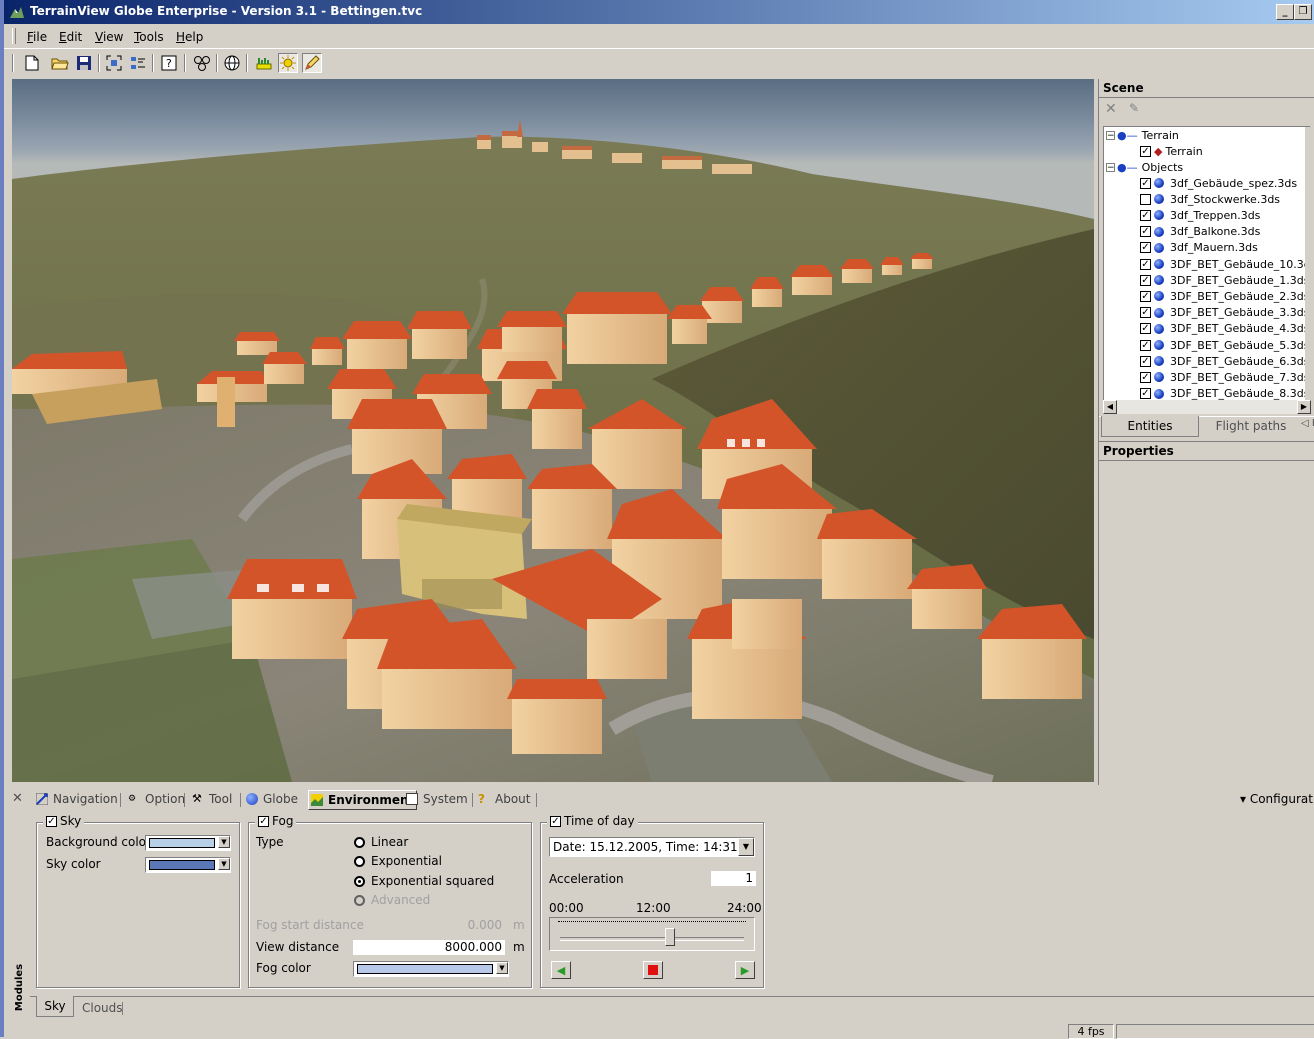  What do you see at coordinates (653, 970) in the screenshot?
I see `stop-button` at bounding box center [653, 970].